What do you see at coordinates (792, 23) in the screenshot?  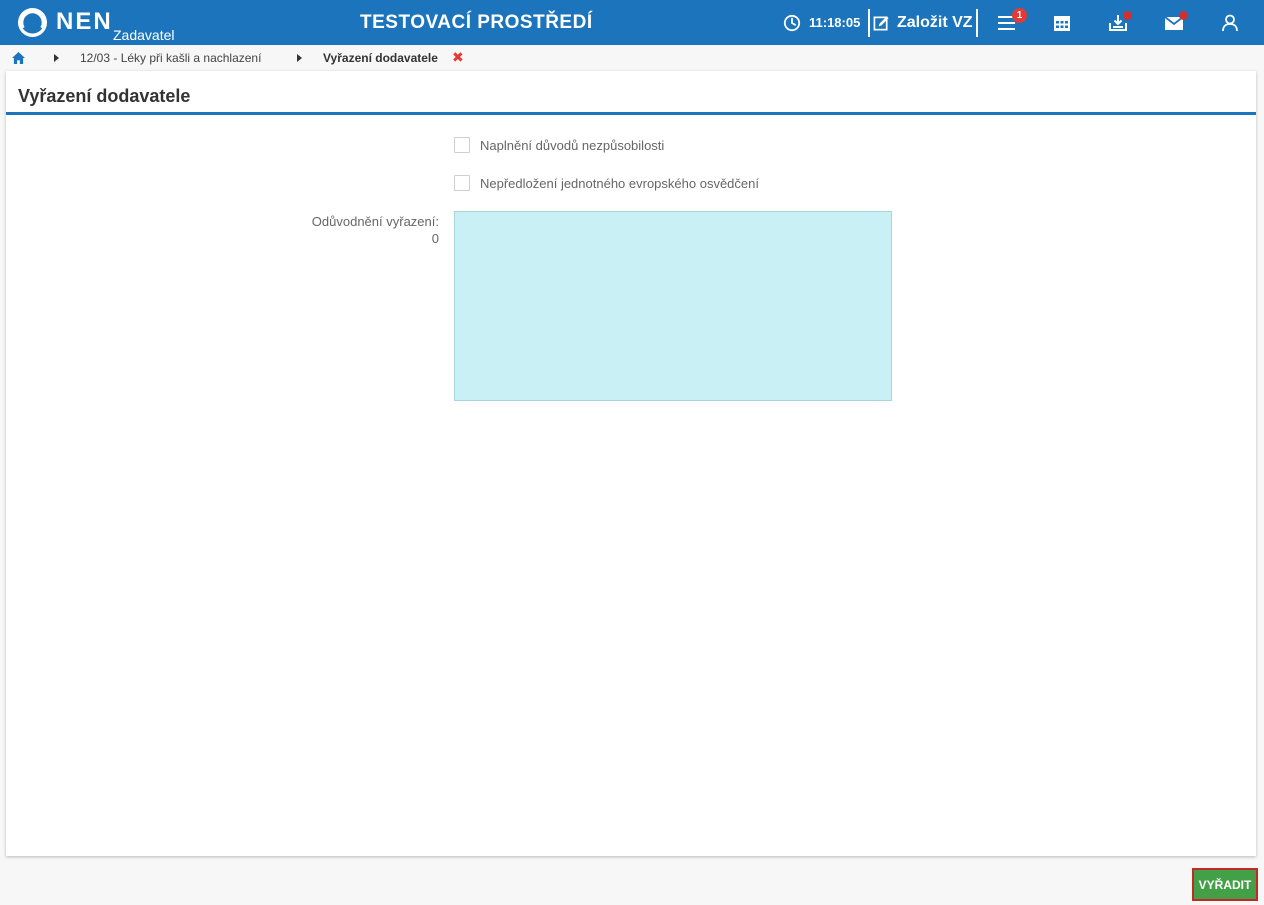 I see `clock-icon` at bounding box center [792, 23].